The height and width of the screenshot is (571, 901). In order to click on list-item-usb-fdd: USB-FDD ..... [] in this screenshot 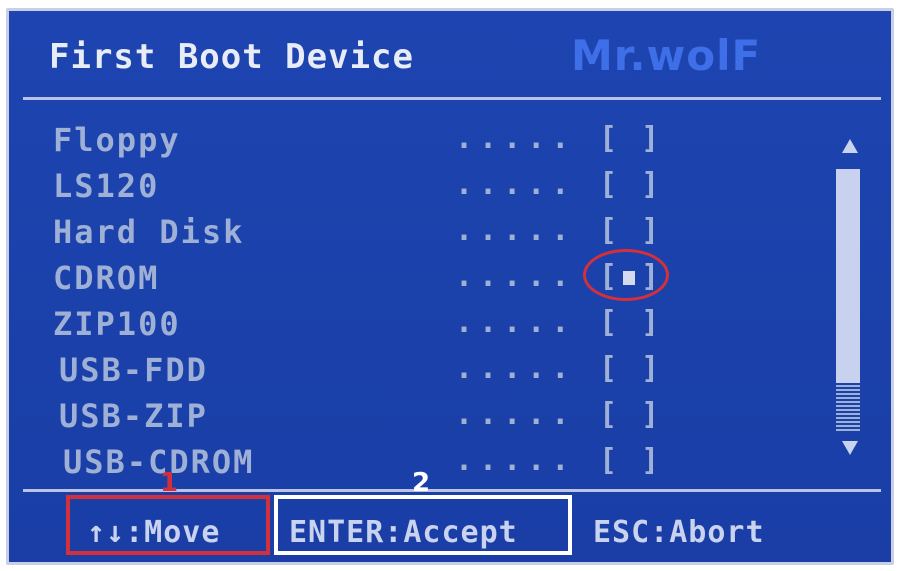, I will do `click(450, 371)`.